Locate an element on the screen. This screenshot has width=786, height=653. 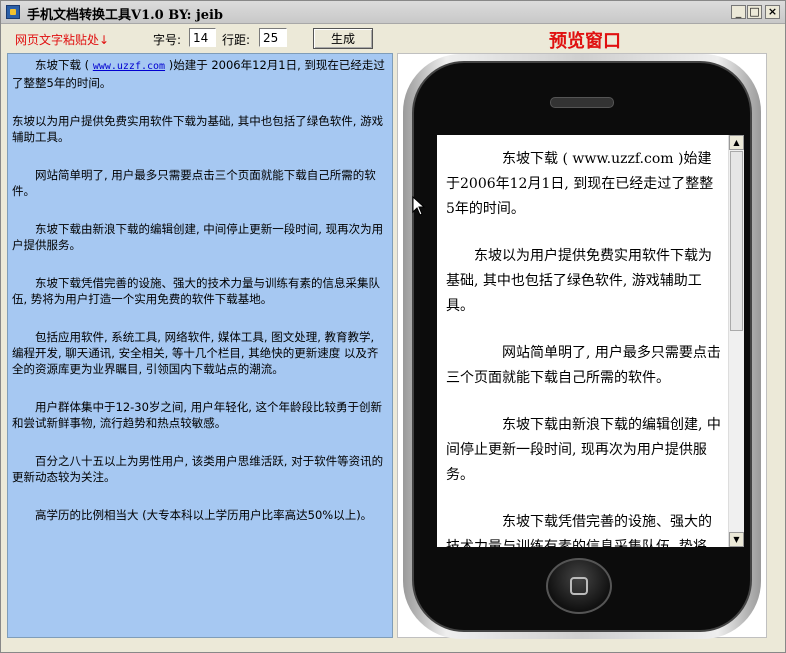
preview-scrollbar: ▲ ▼ is located at coordinates (736, 341).